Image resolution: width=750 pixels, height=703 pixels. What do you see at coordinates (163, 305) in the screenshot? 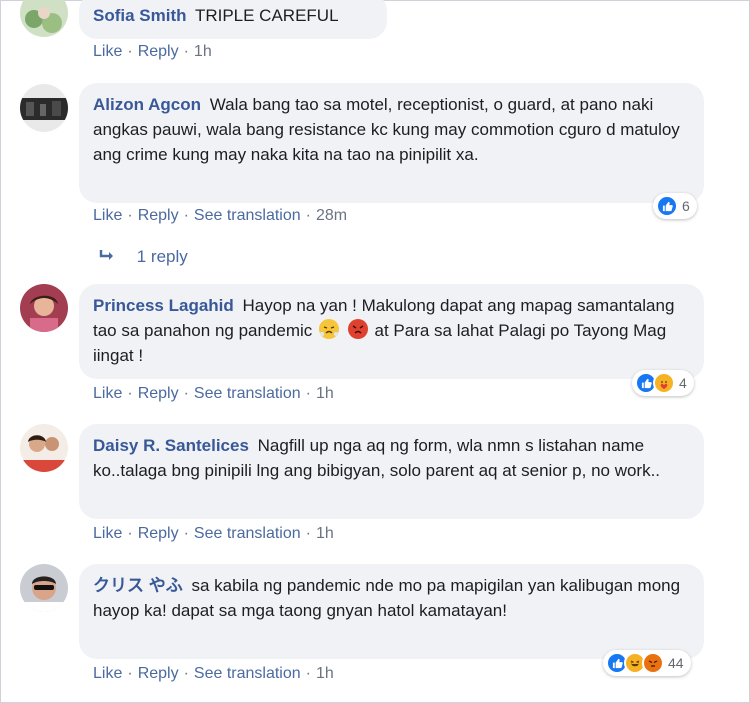
I see `comment-author: Princess Lagahid` at bounding box center [163, 305].